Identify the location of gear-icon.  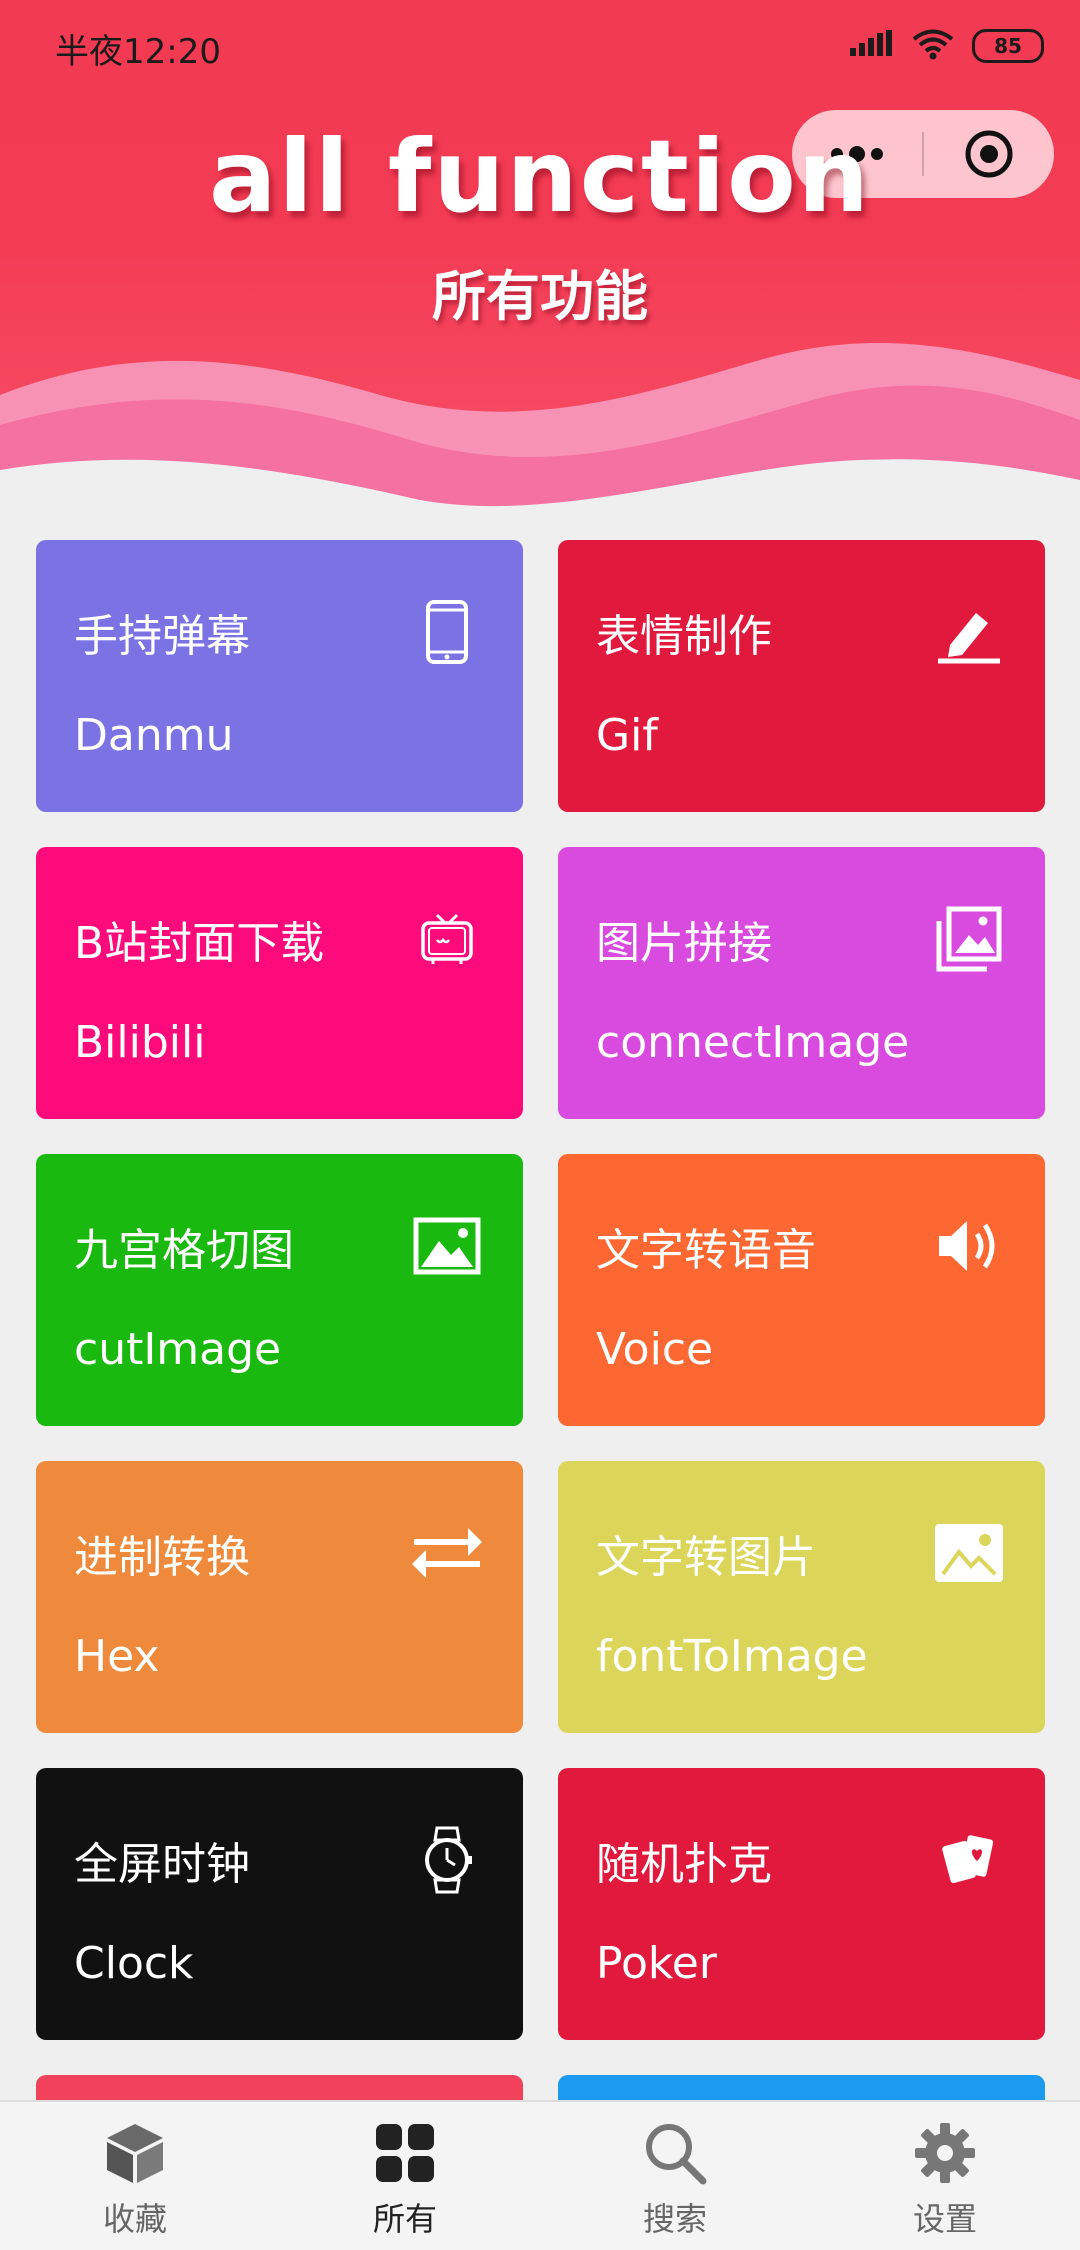
(945, 2153).